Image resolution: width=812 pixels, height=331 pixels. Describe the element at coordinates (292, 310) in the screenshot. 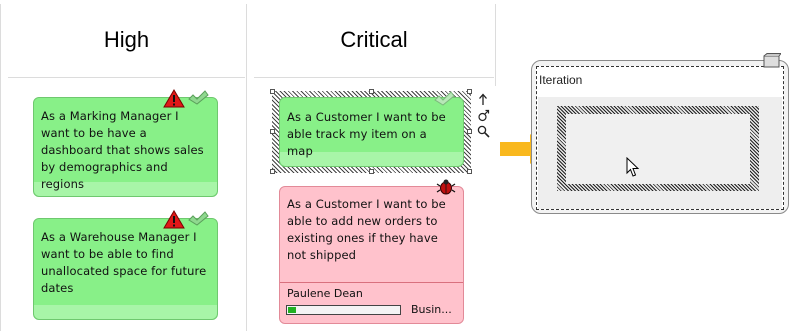

I see `progress-fill` at that location.